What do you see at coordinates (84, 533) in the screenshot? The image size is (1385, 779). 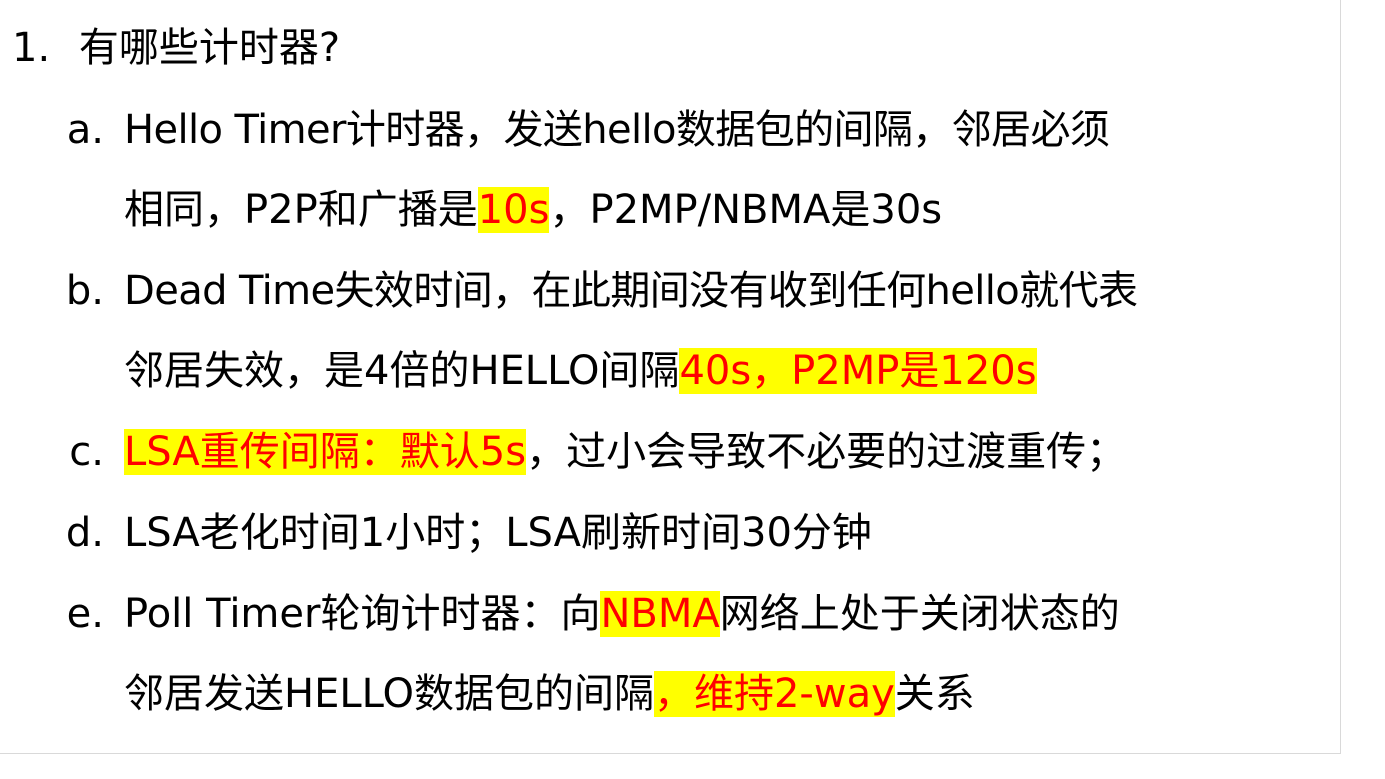 I see `list-marker-d: d.` at bounding box center [84, 533].